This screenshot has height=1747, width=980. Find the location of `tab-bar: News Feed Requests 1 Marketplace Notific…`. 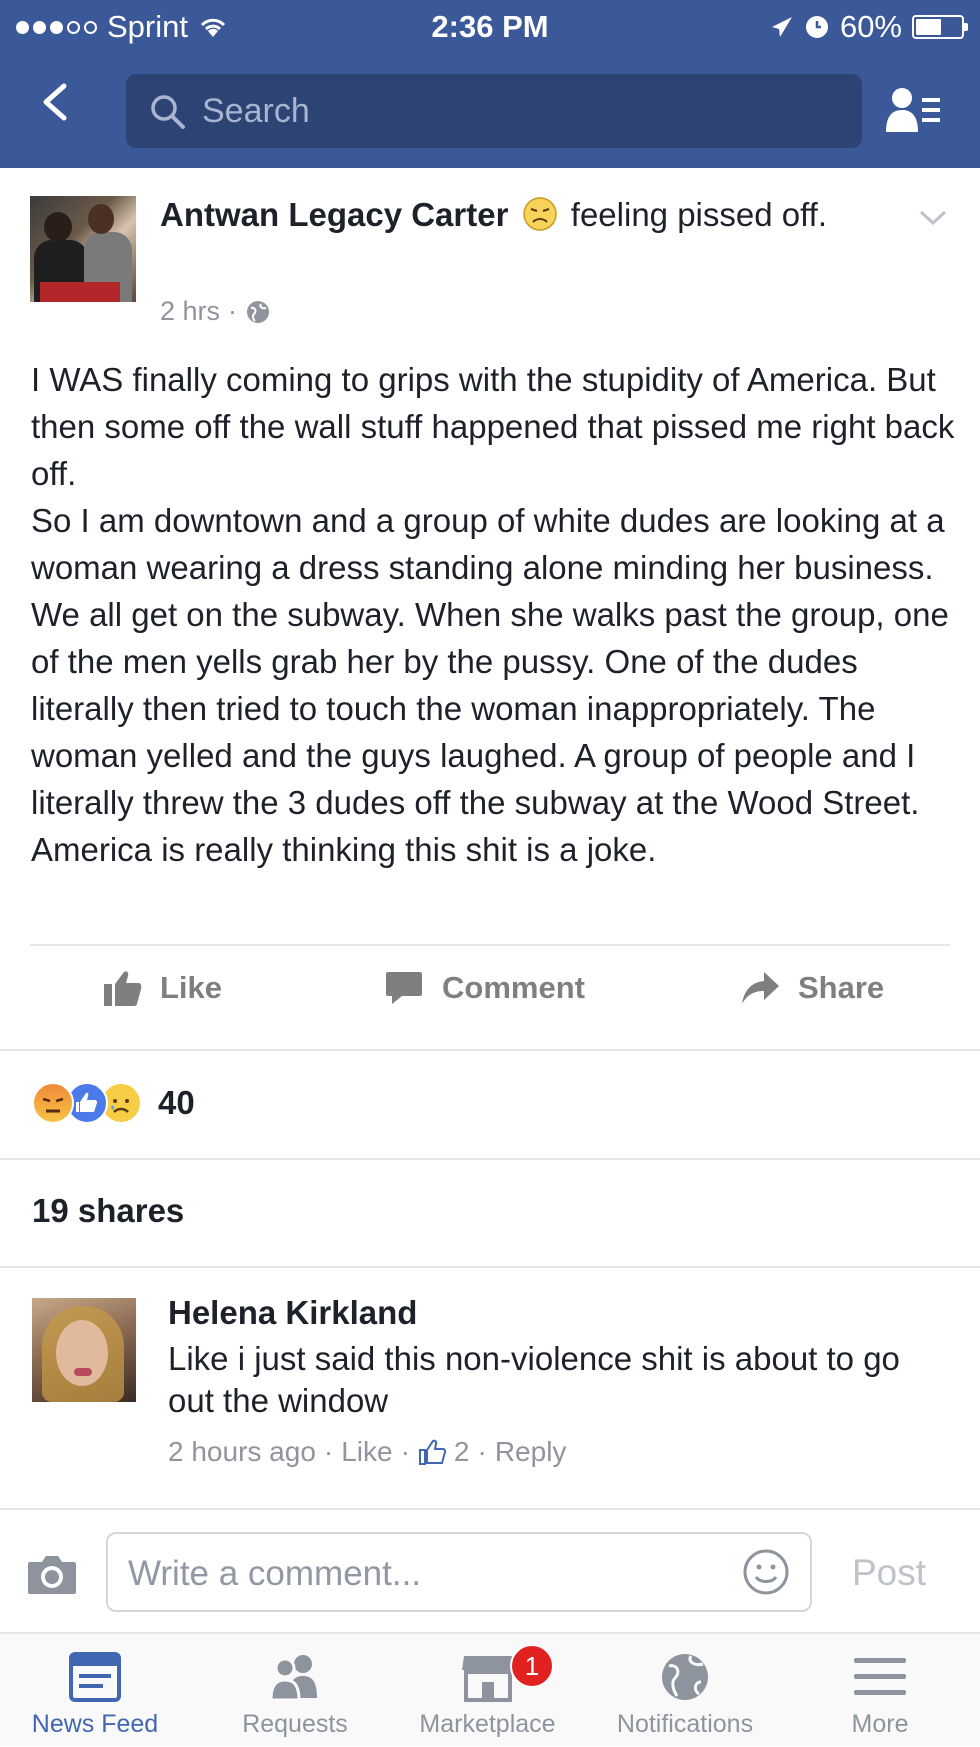

tab-bar: News Feed Requests 1 Marketplace Notific… is located at coordinates (490, 1688).